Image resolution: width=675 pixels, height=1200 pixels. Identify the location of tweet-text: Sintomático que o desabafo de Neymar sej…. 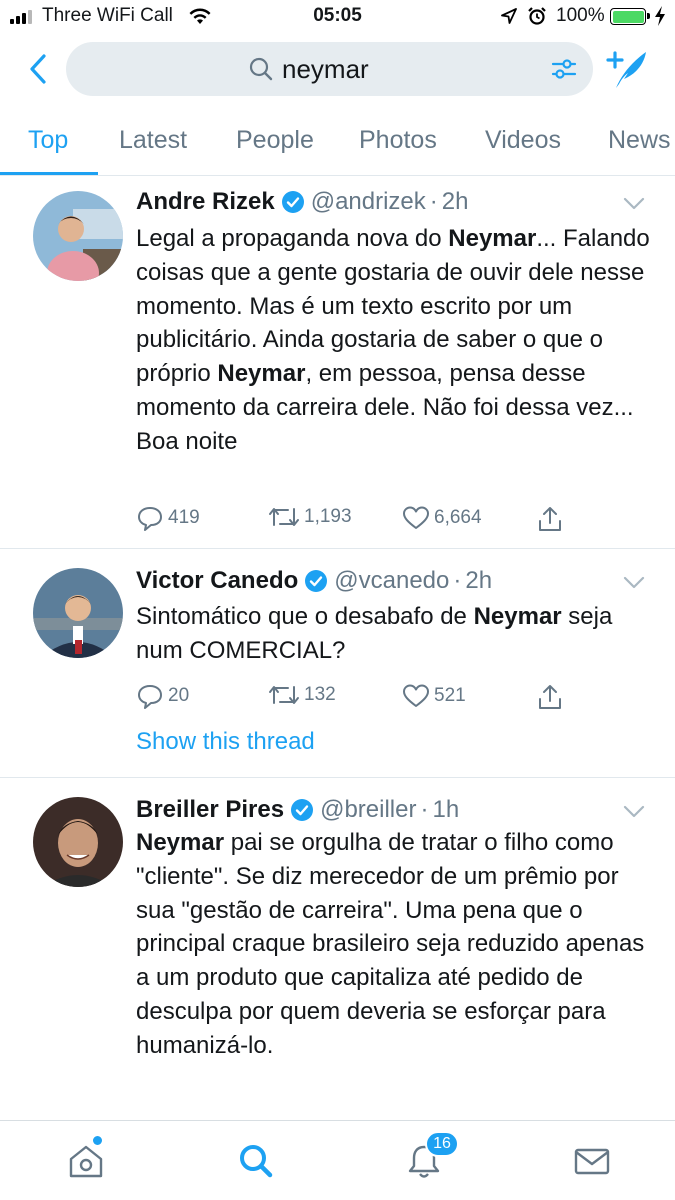
(396, 634).